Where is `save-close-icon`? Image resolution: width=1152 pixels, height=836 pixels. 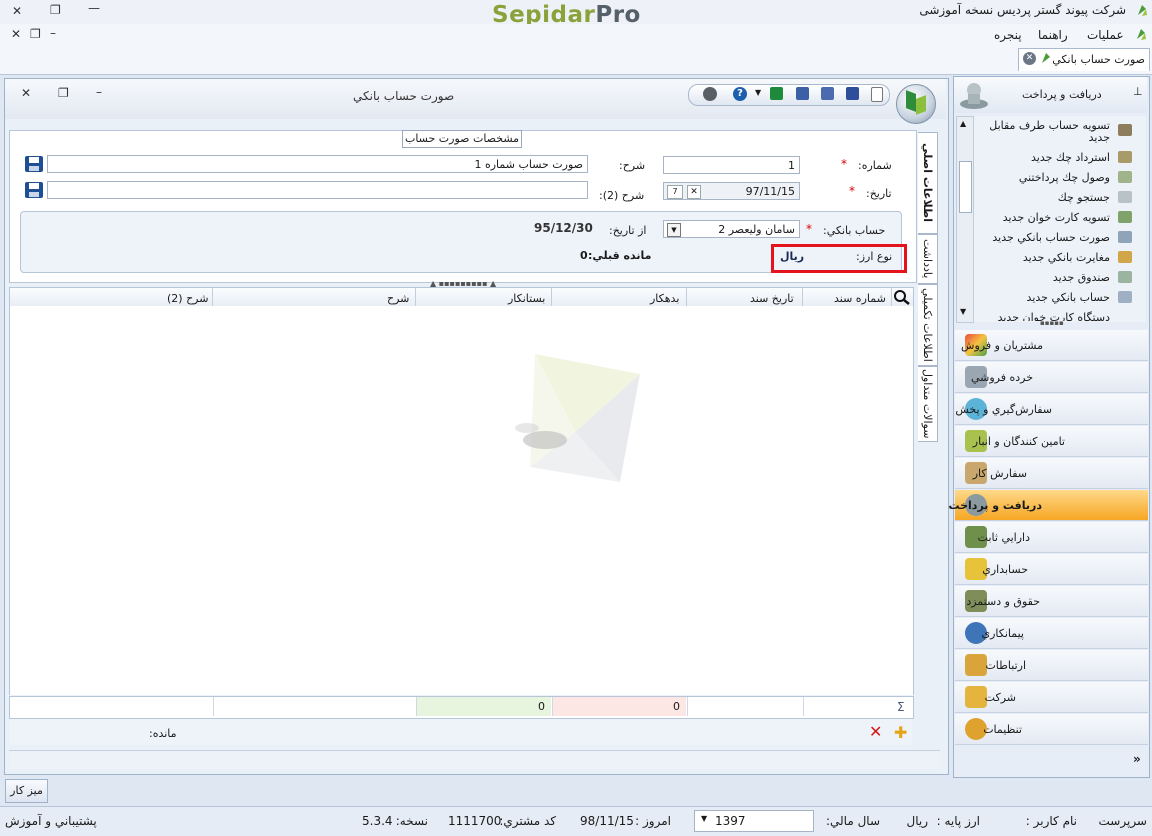 save-close-icon is located at coordinates (802, 93).